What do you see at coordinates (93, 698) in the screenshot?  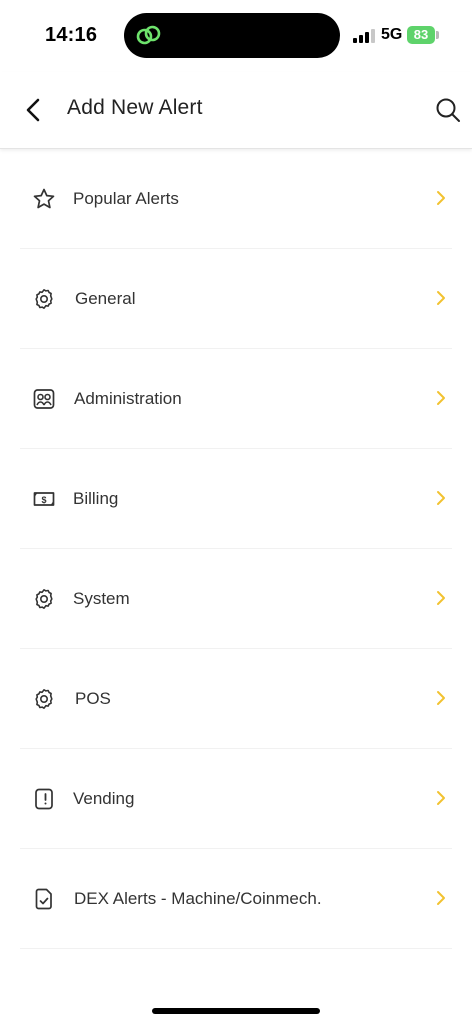 I see `menu-item-label: POS` at bounding box center [93, 698].